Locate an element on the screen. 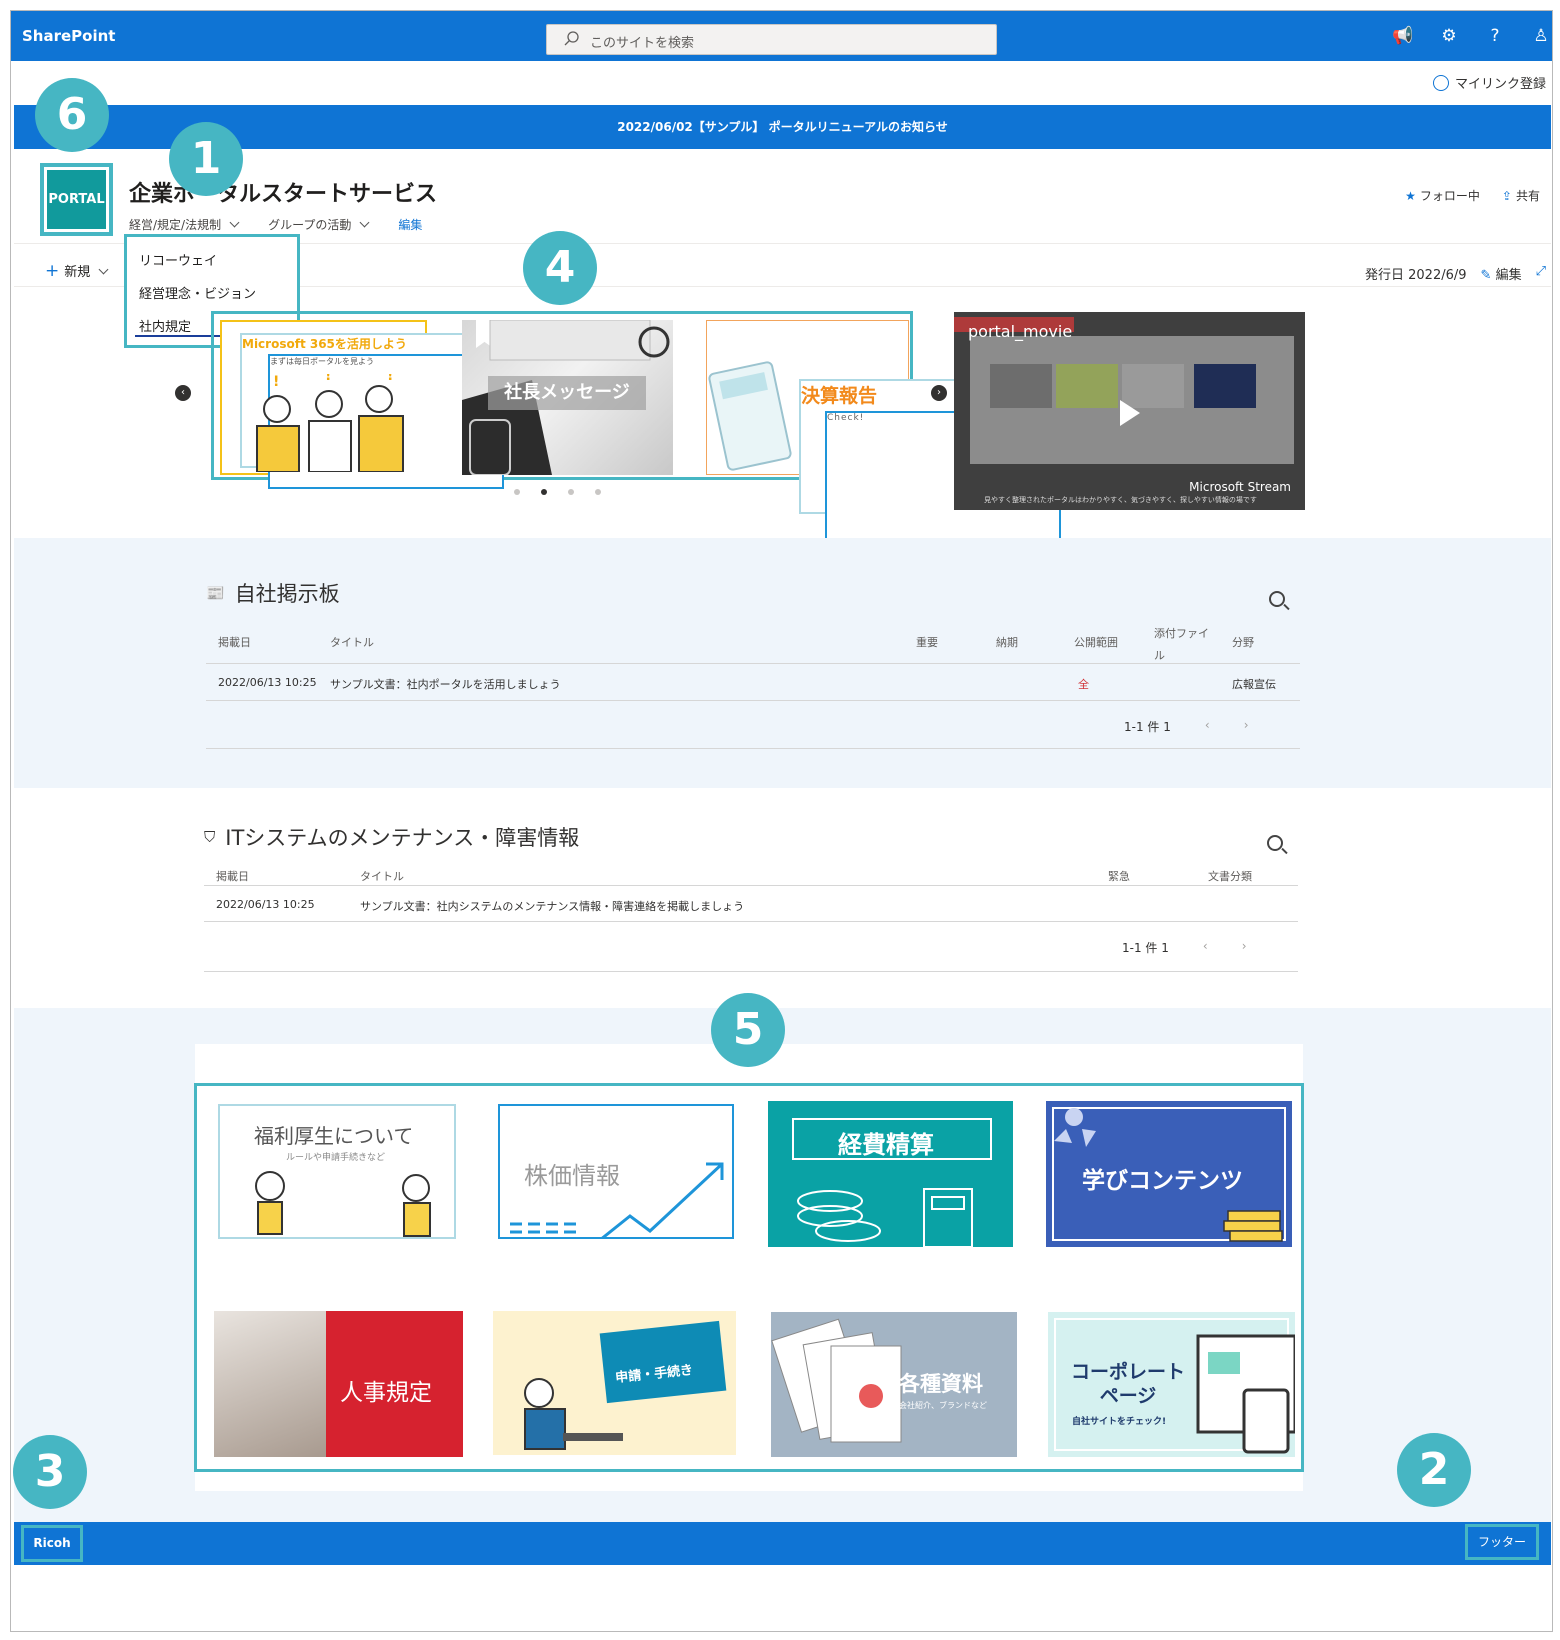 The width and height of the screenshot is (1560, 1640). worker-illustration is located at coordinates (573, 1414).